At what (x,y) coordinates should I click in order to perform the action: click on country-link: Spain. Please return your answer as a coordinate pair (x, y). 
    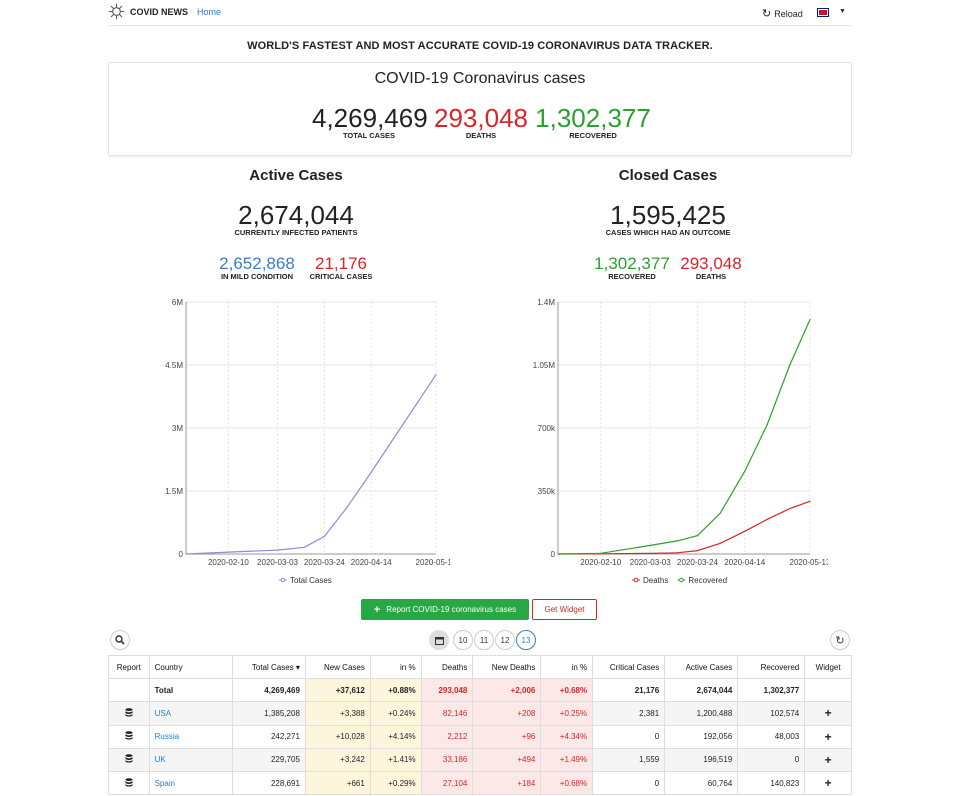
    Looking at the image, I should click on (190, 783).